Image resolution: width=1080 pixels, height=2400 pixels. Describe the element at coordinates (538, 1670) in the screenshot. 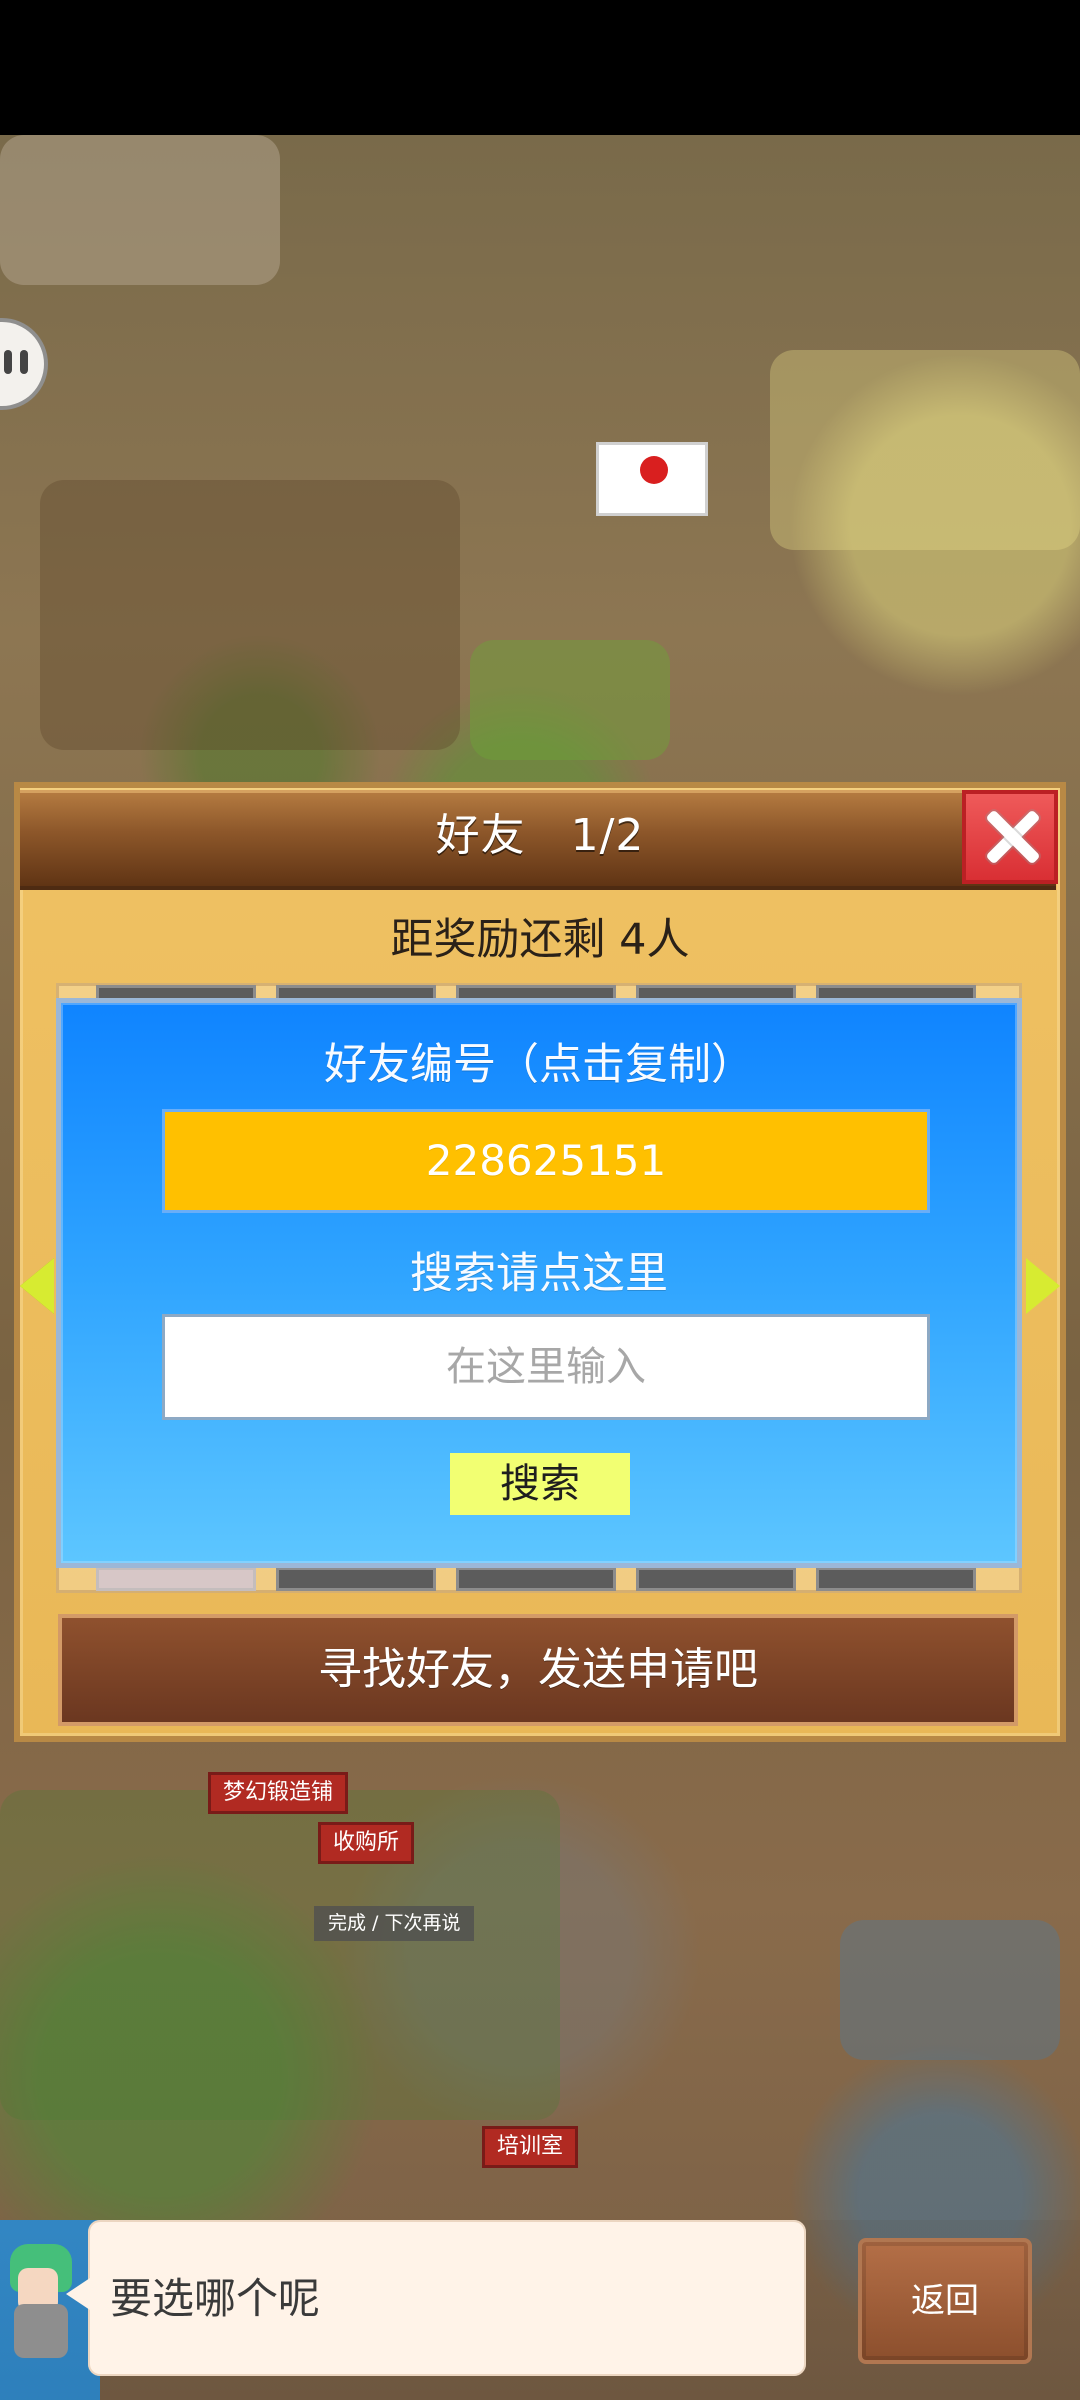

I see `find-friends-button: 寻找好友，发送申请吧` at that location.